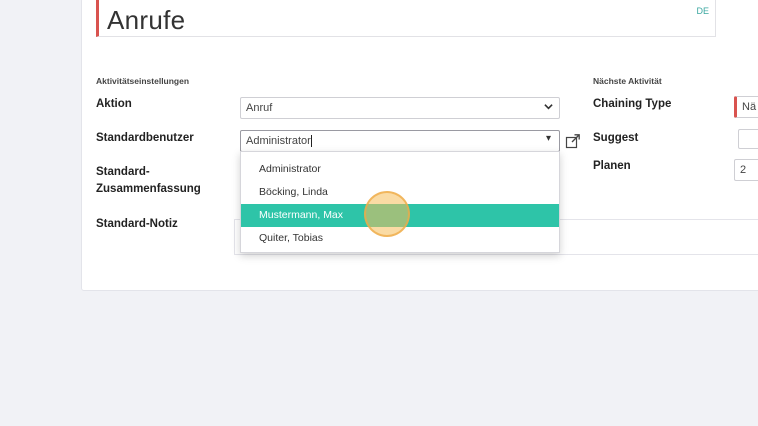 The height and width of the screenshot is (426, 758). I want to click on label-chaining-type: Chaining Type, so click(632, 104).